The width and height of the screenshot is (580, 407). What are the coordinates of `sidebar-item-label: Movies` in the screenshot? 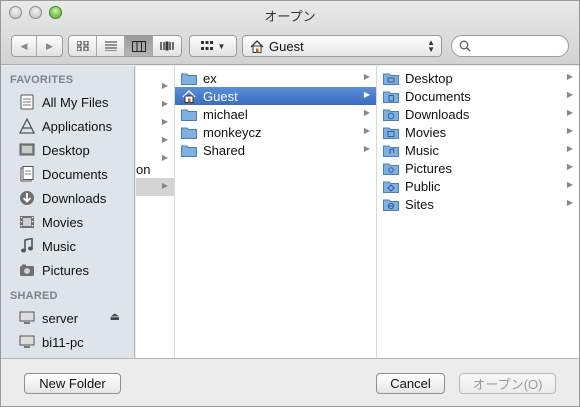 It's located at (63, 222).